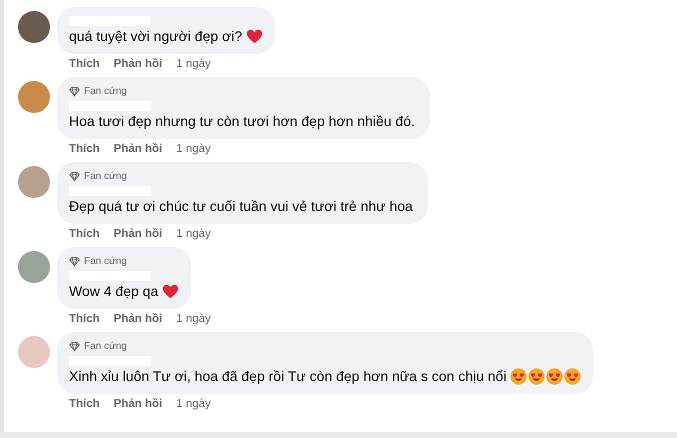 The width and height of the screenshot is (677, 438). What do you see at coordinates (241, 206) in the screenshot?
I see `comment-text: Đẹp quá tư ơi chúc tư cuối tuần vui vẻ tươi trẻ như hoa` at bounding box center [241, 206].